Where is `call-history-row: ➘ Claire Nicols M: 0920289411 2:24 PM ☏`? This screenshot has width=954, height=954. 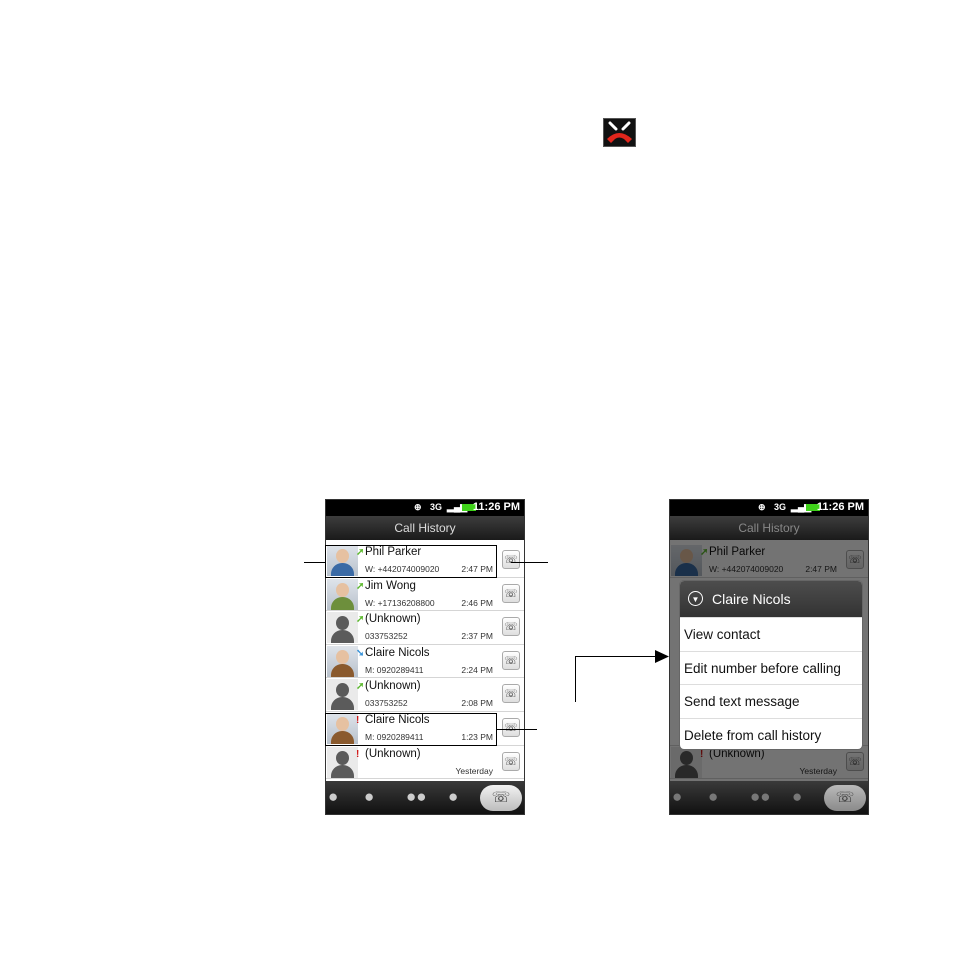
call-history-row: ➘ Claire Nicols M: 0920289411 2:24 PM ☏ is located at coordinates (425, 661).